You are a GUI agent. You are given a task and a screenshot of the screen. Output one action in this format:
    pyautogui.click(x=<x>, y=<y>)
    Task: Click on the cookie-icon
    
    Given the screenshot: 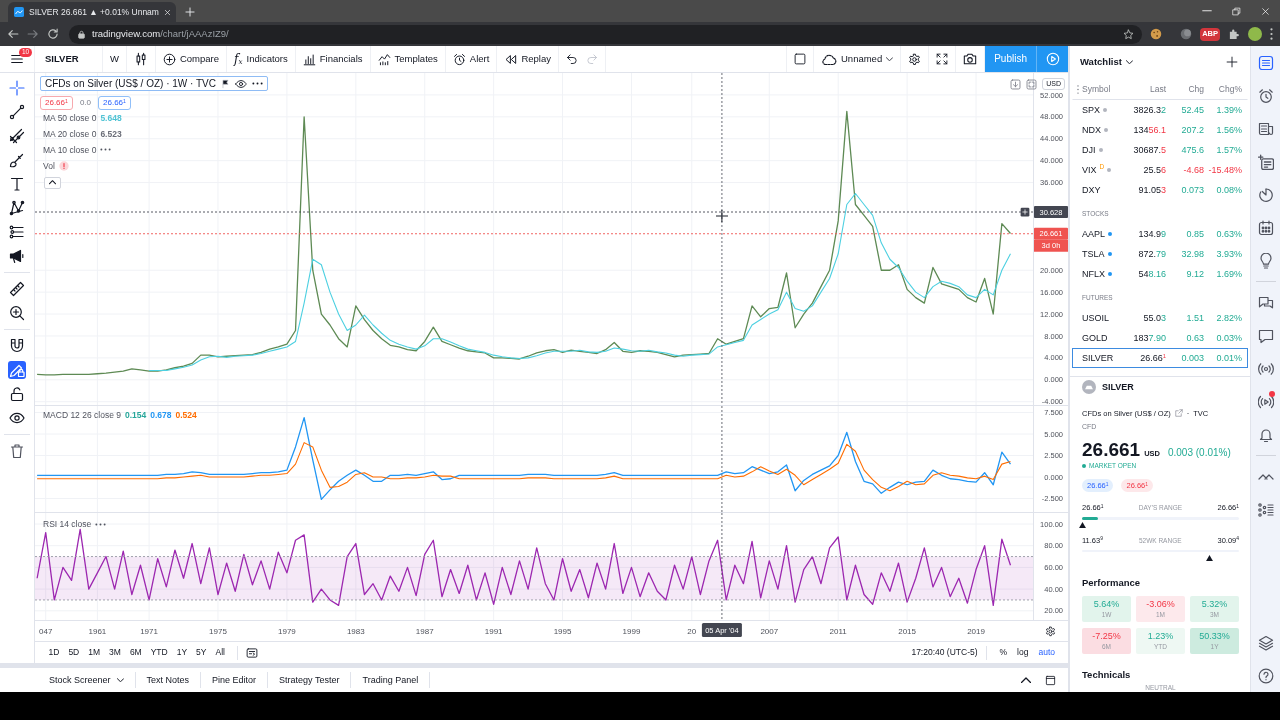 What is the action you would take?
    pyautogui.click(x=1156, y=34)
    